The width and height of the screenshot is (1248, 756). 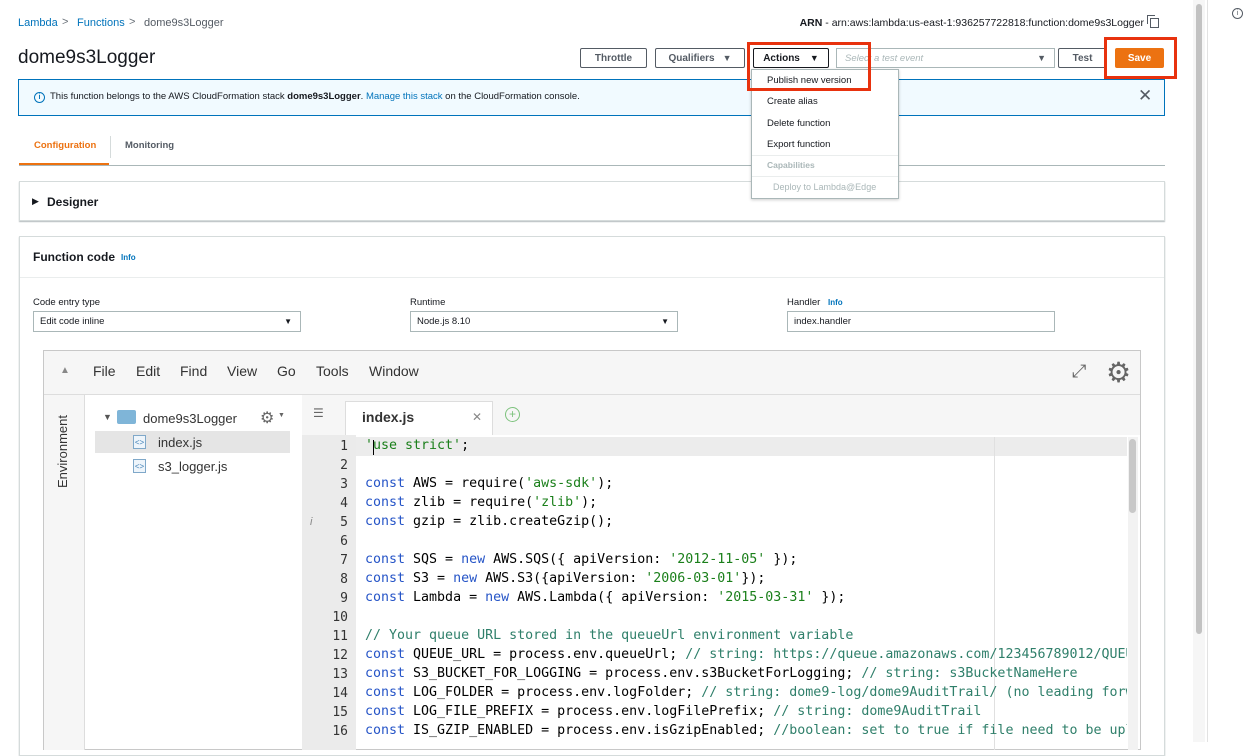 What do you see at coordinates (104, 371) in the screenshot?
I see `menu-file: File` at bounding box center [104, 371].